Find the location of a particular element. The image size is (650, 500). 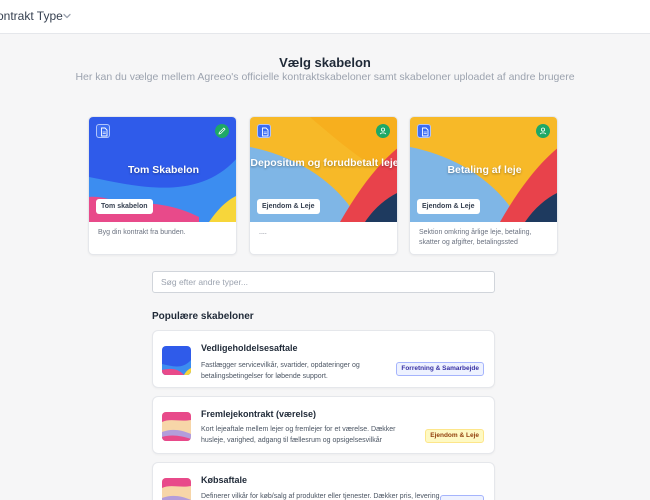

chevron-down-icon is located at coordinates (67, 15).